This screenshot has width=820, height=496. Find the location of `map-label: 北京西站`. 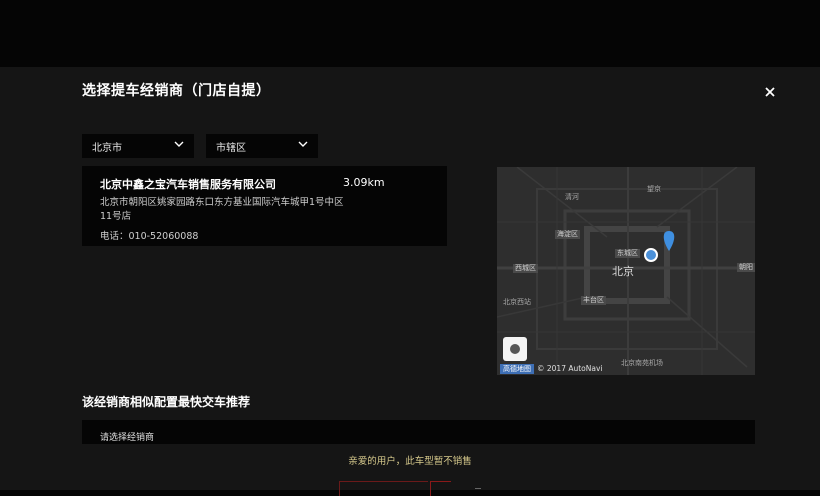

map-label: 北京西站 is located at coordinates (517, 302).